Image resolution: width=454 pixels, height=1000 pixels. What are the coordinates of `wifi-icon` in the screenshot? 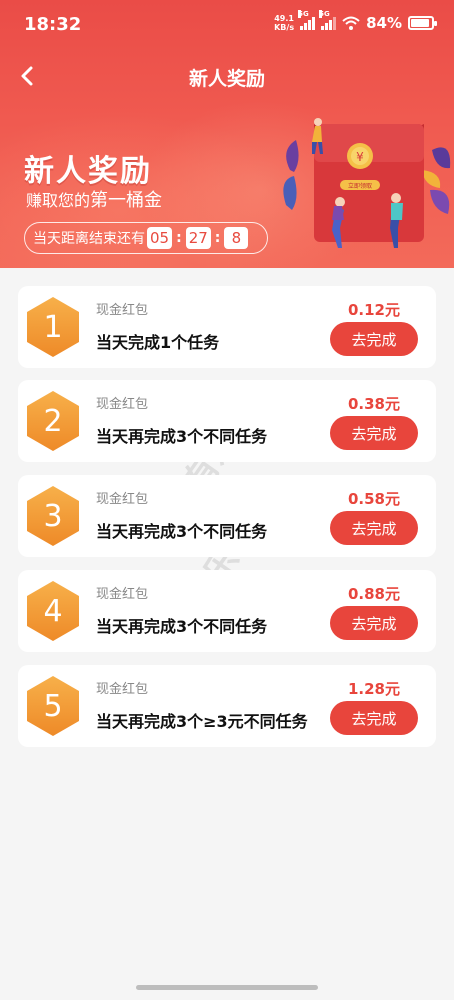 It's located at (351, 23).